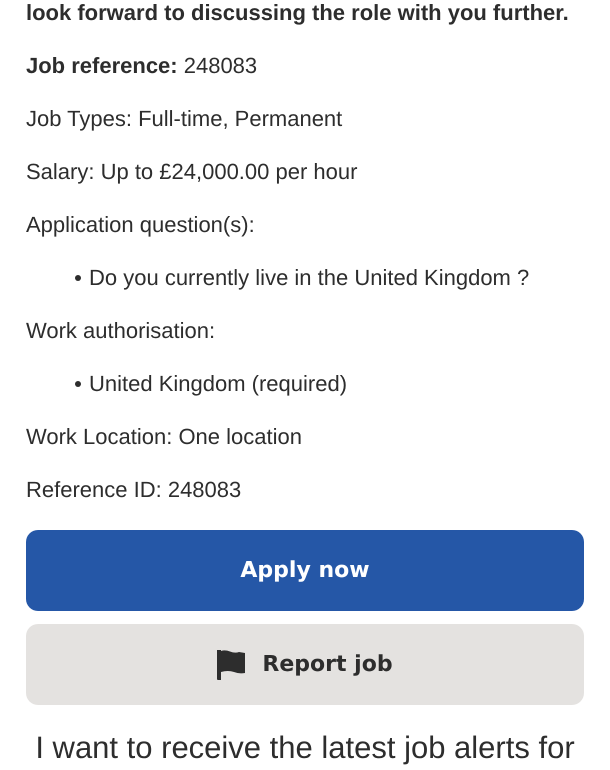  Describe the element at coordinates (192, 171) in the screenshot. I see `detail-text: Salary: Up to £24,000.00 per hour` at that location.